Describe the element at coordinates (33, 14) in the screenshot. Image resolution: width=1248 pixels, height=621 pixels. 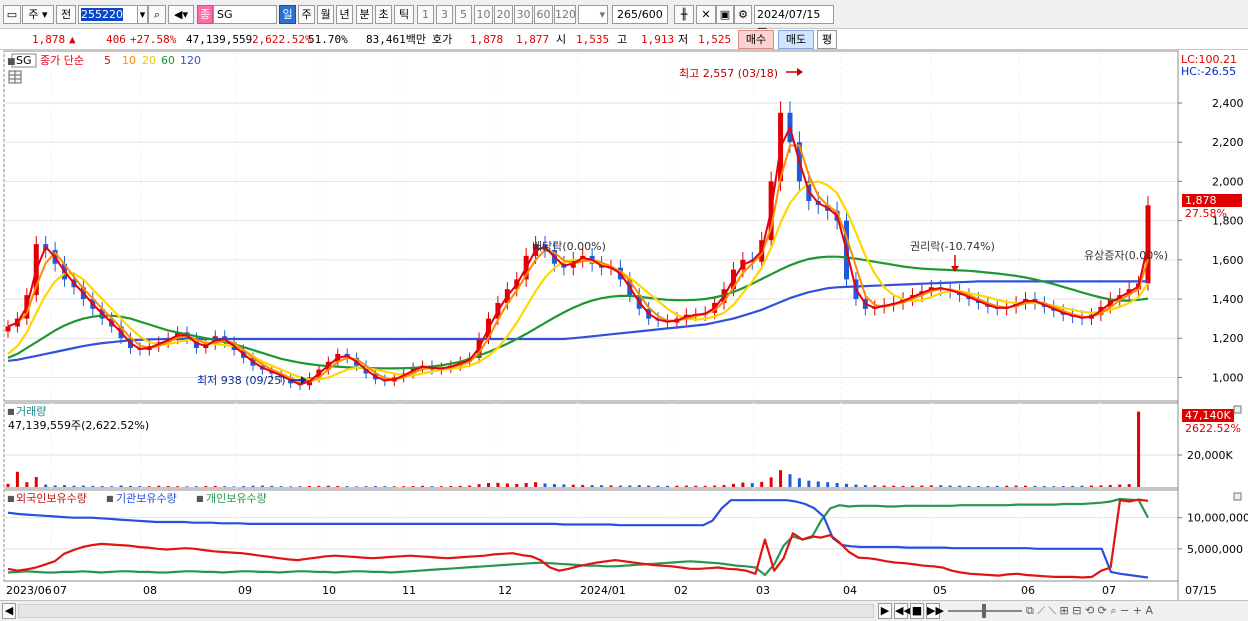
I see `period-label: 주` at that location.